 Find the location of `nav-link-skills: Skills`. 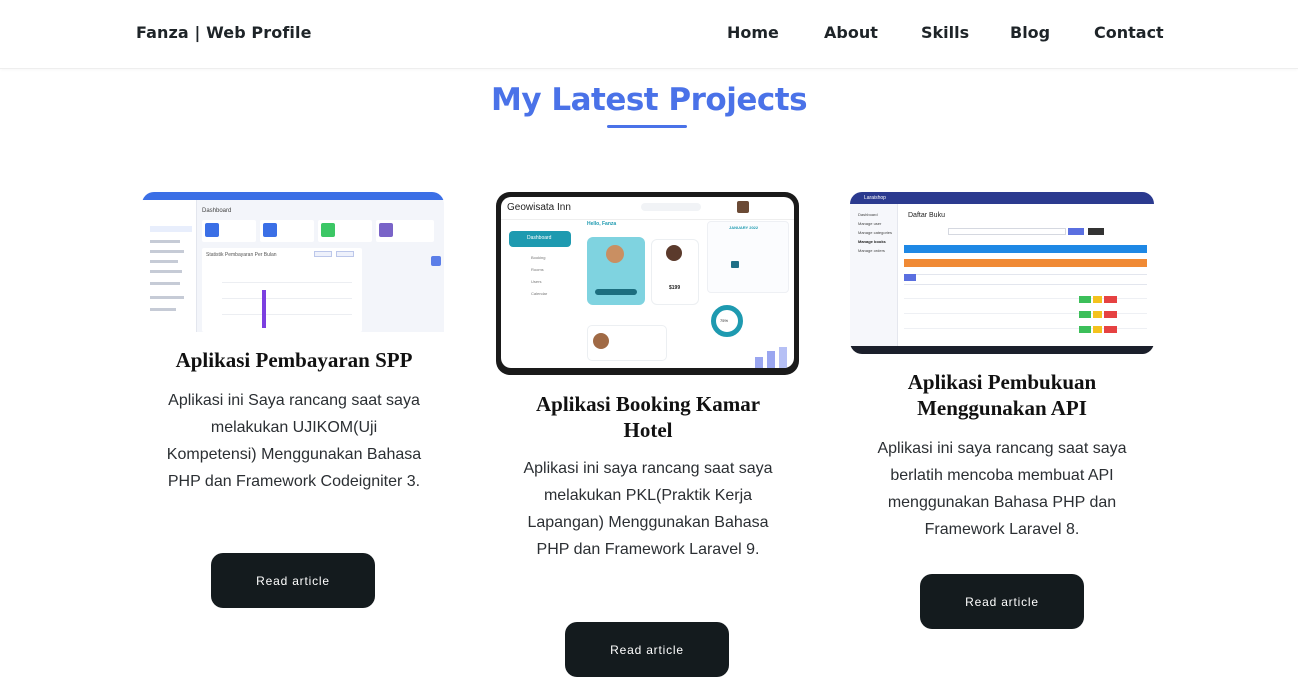

nav-link-skills: Skills is located at coordinates (945, 32).